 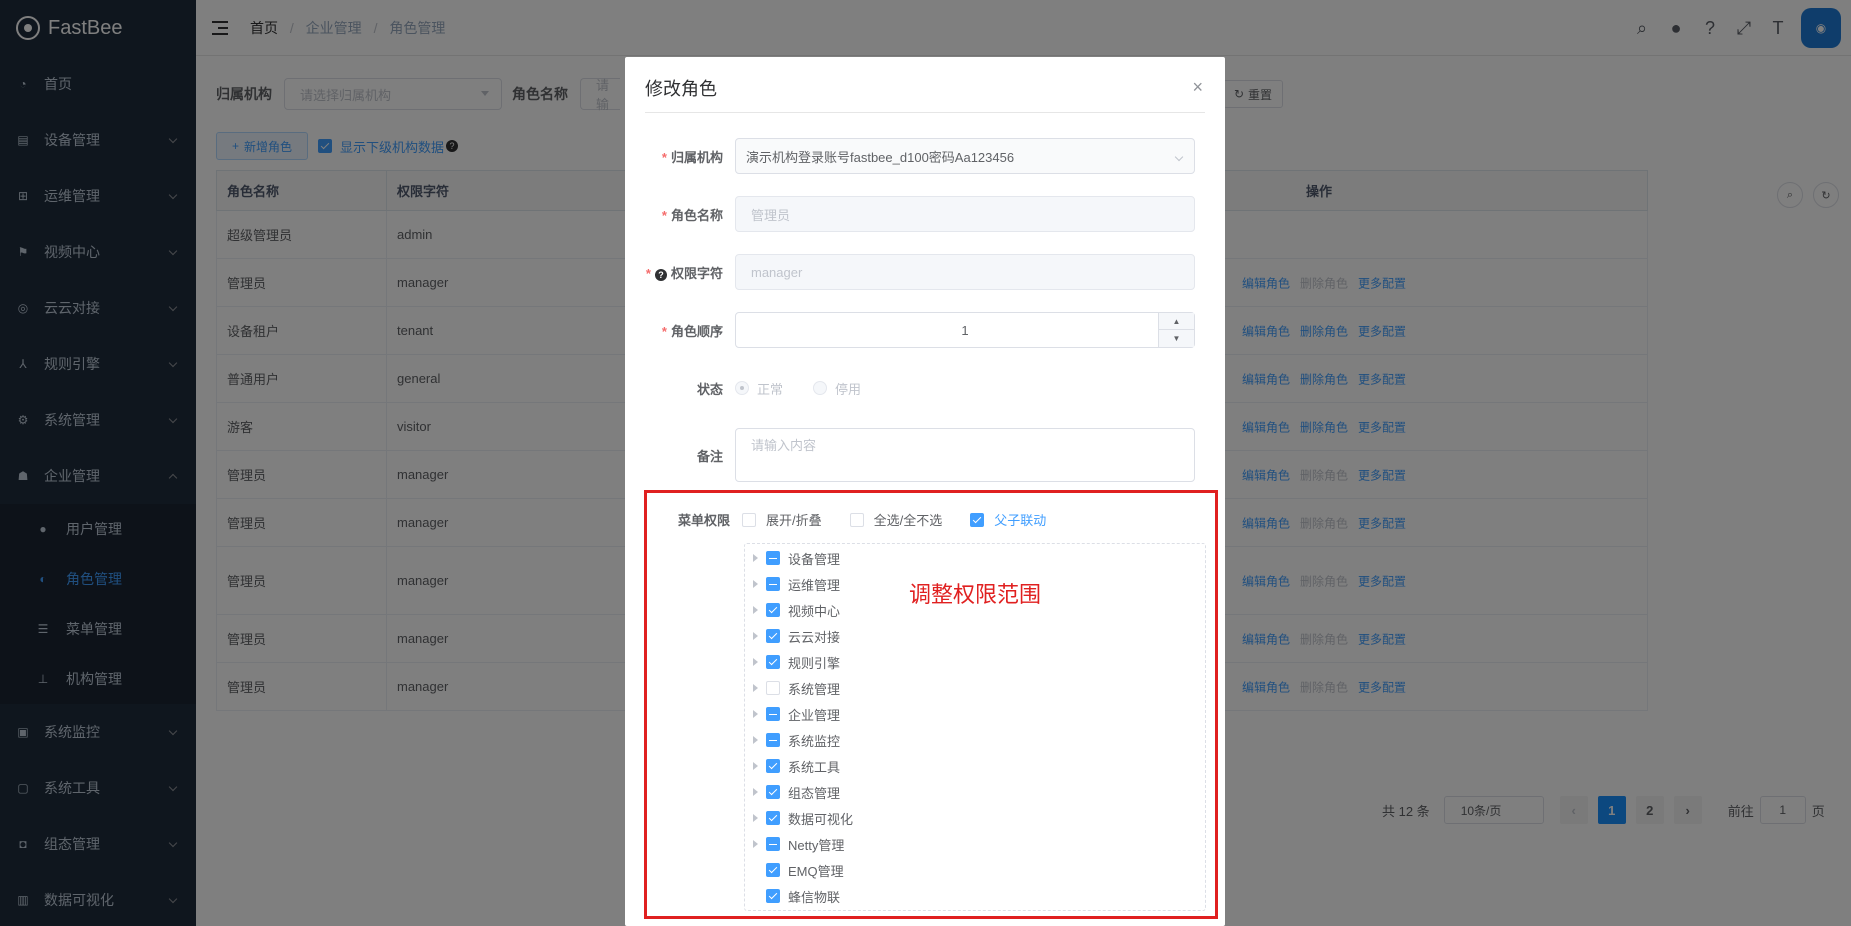 I want to click on tree-node: EMQ管理, so click(x=975, y=870).